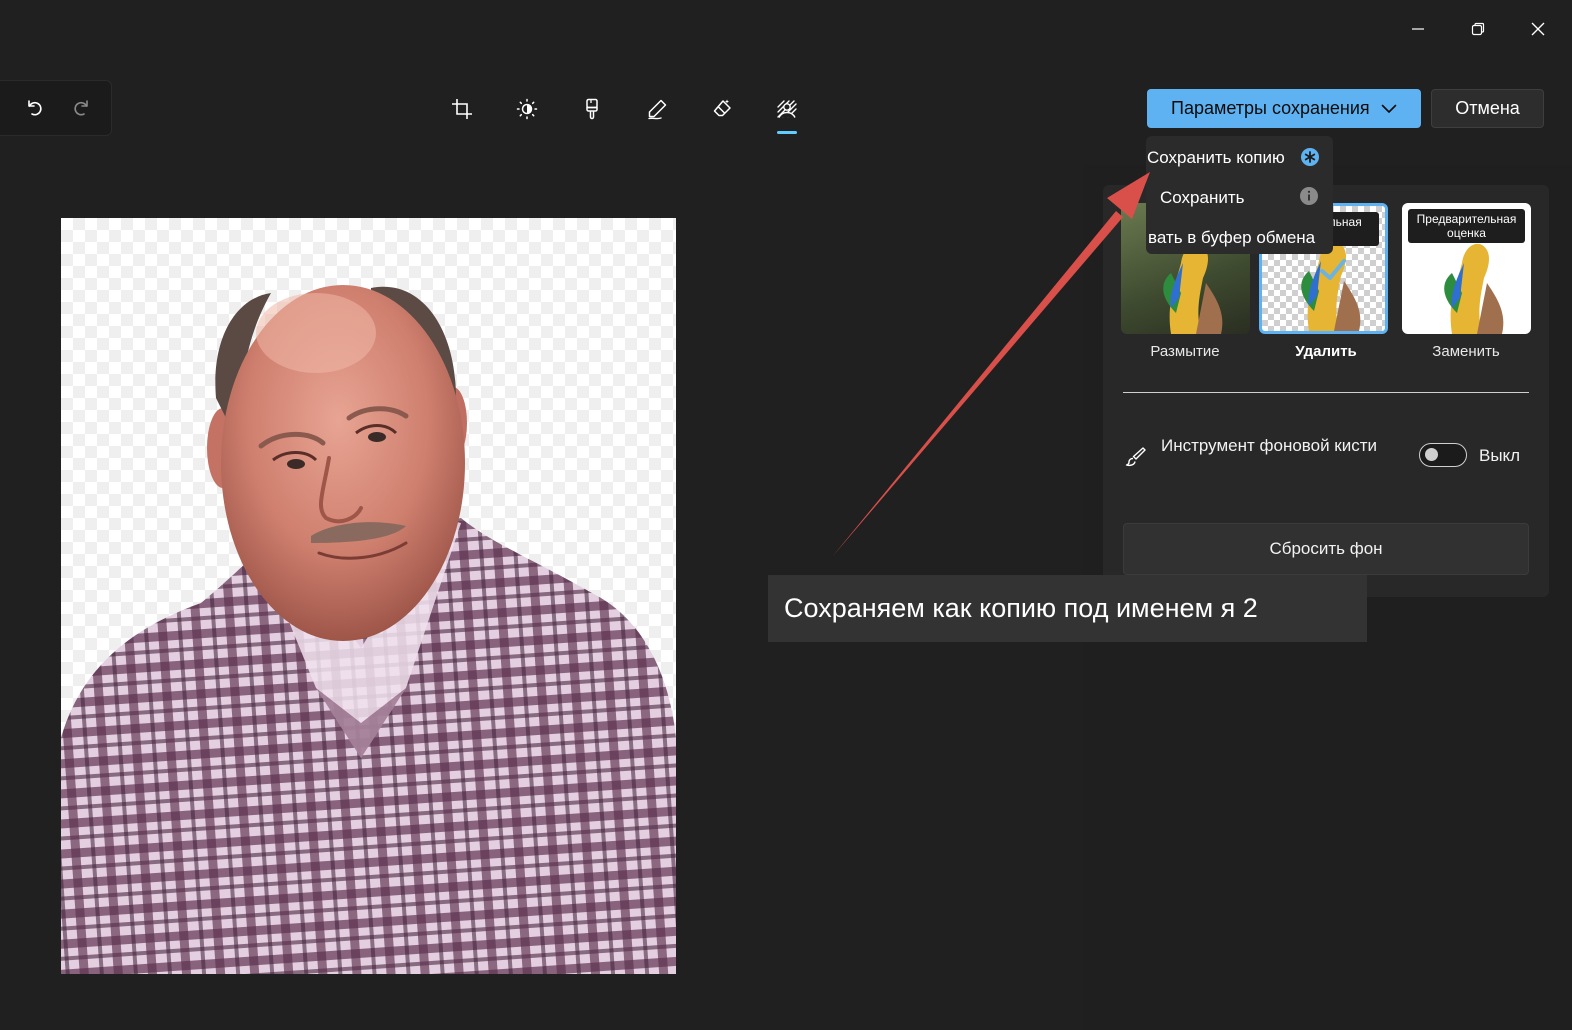 This screenshot has height=1030, width=1572. What do you see at coordinates (1067, 608) in the screenshot?
I see `annotation-caption: Сохраняем как копию под именем я 2` at bounding box center [1067, 608].